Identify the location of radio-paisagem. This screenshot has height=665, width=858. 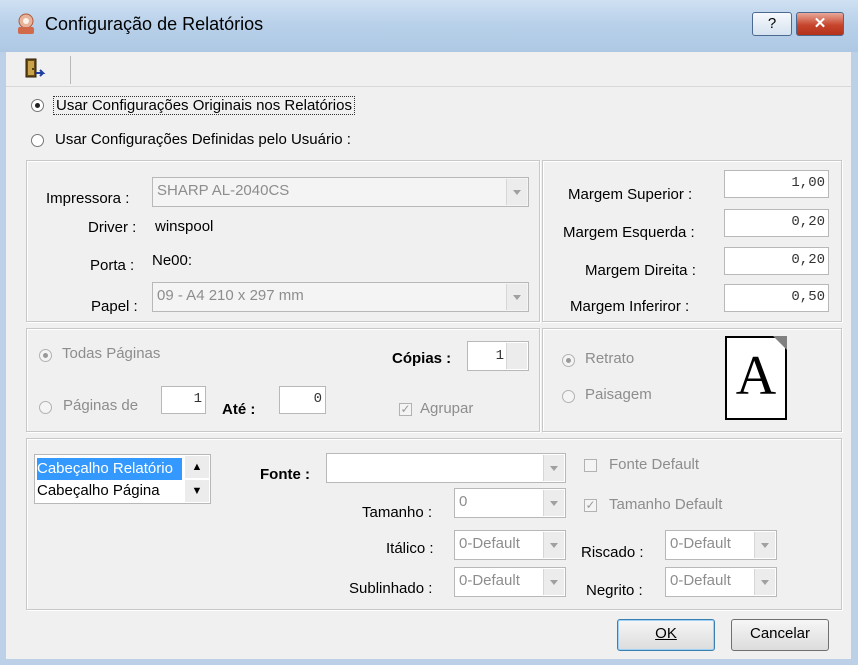
(568, 396).